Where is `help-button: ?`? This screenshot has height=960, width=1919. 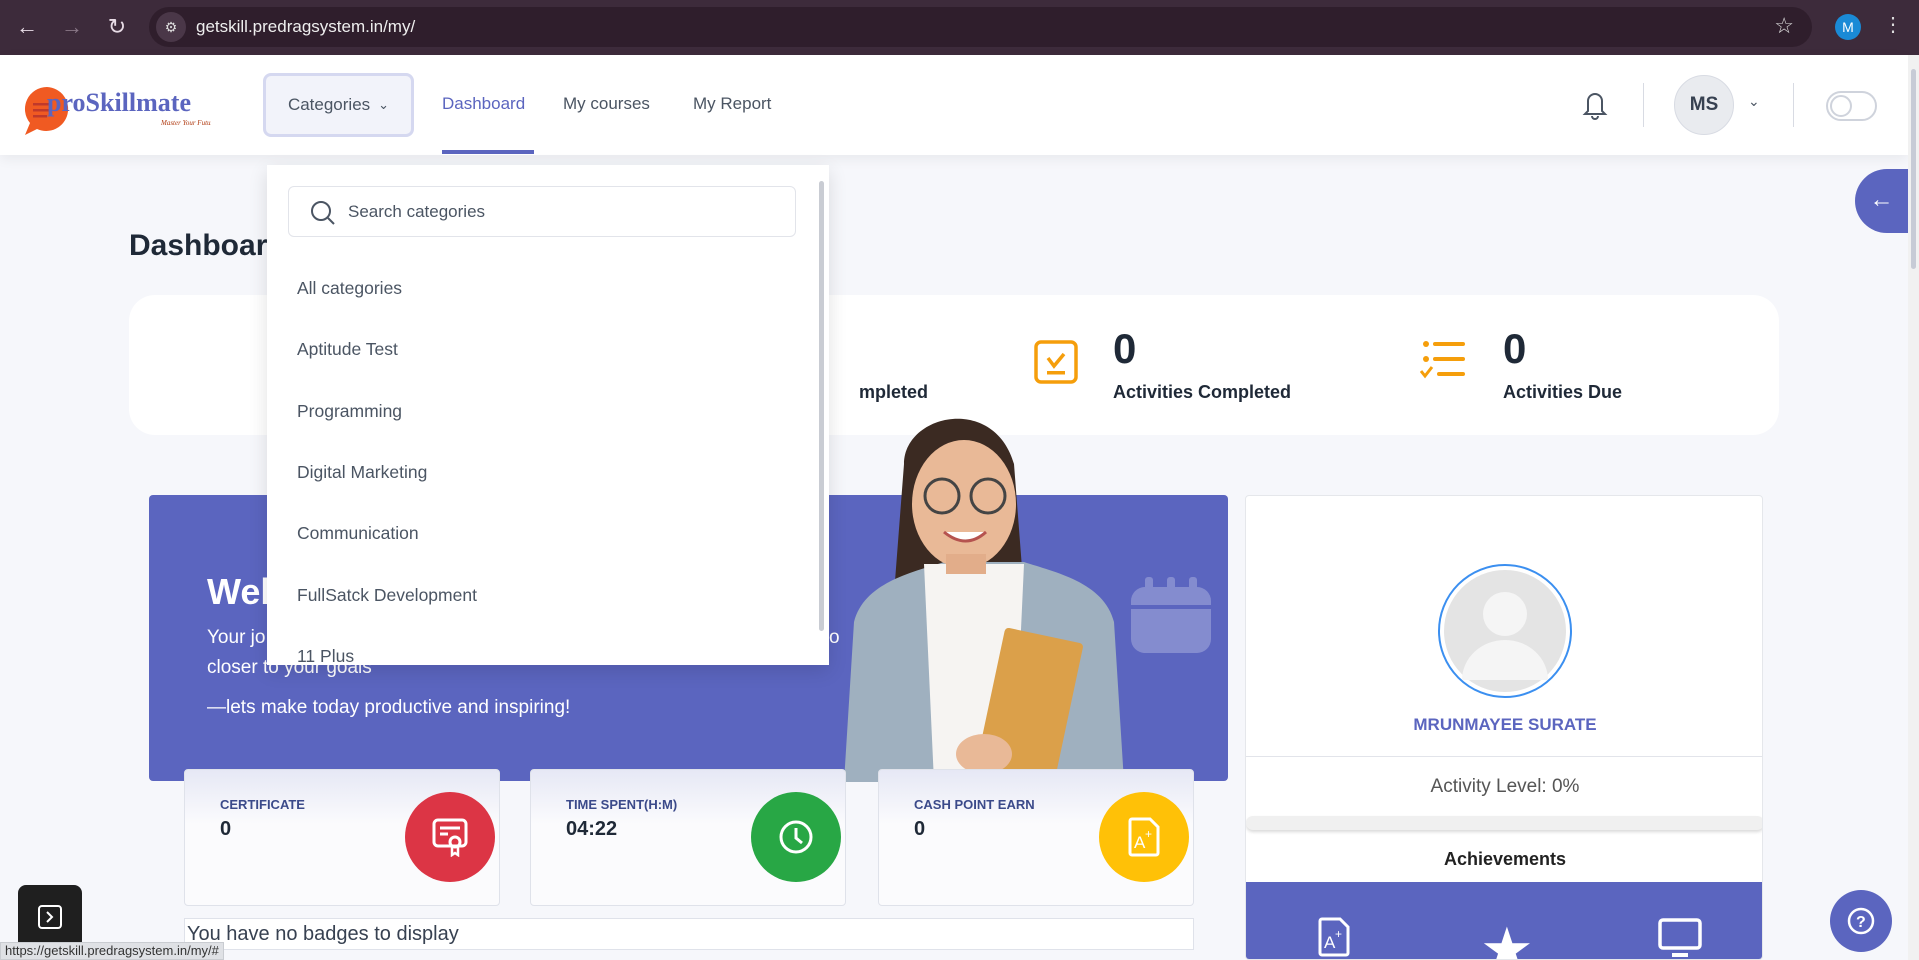
help-button: ? is located at coordinates (1861, 921).